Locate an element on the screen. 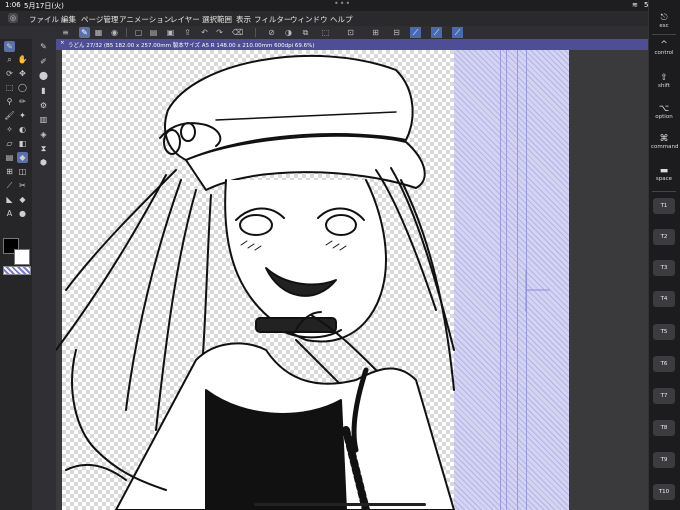  move-icon: ✥ is located at coordinates (22, 73).